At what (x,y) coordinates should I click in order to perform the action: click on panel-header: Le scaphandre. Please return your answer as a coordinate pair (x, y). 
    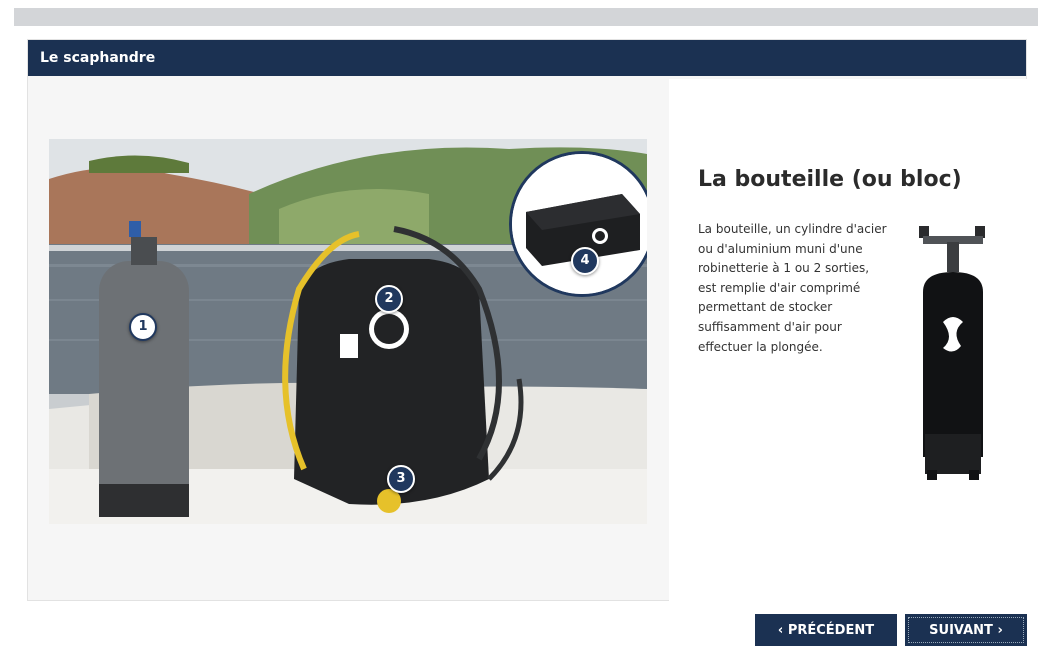
    Looking at the image, I should click on (527, 58).